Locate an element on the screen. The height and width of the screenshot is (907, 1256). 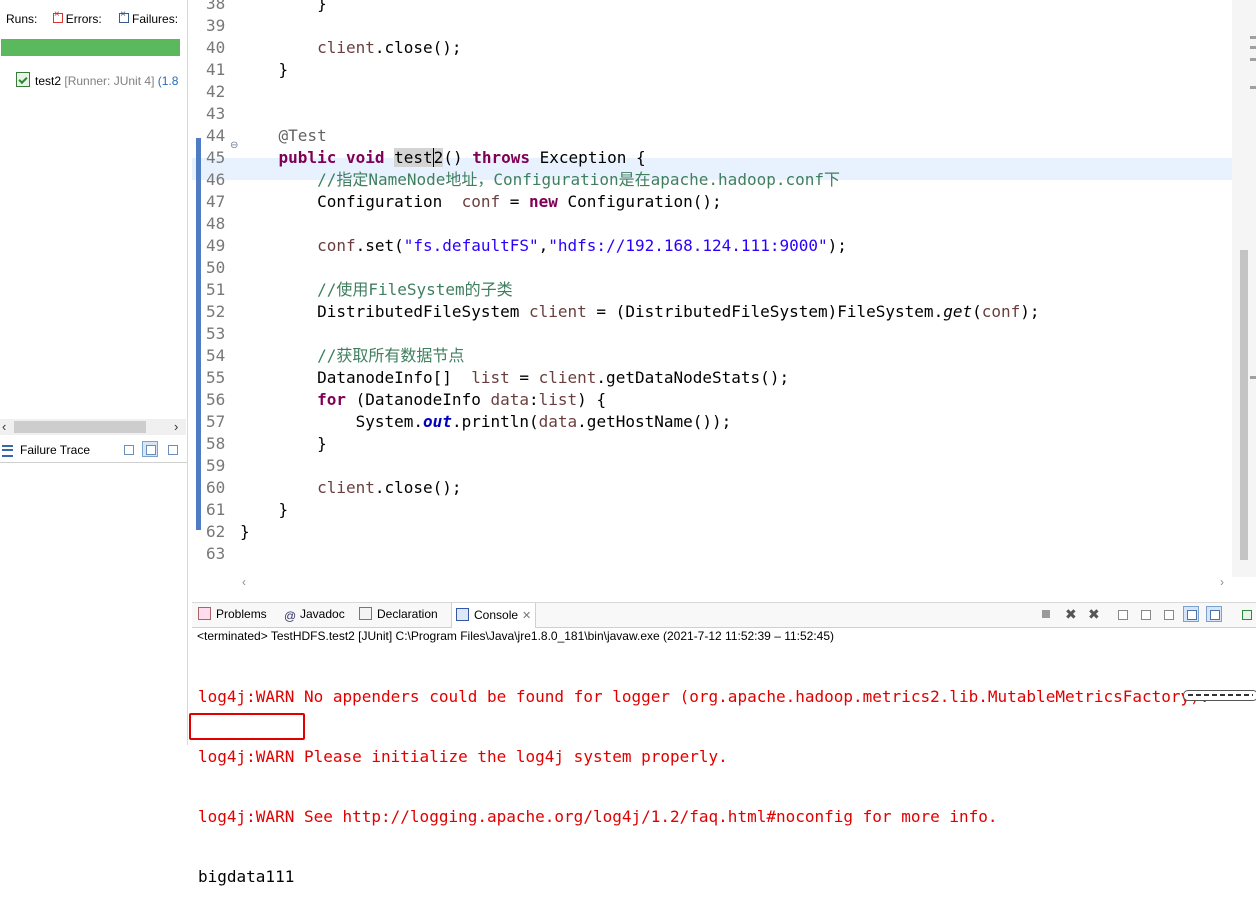
word-wrap-icon is located at coordinates (1168, 614).